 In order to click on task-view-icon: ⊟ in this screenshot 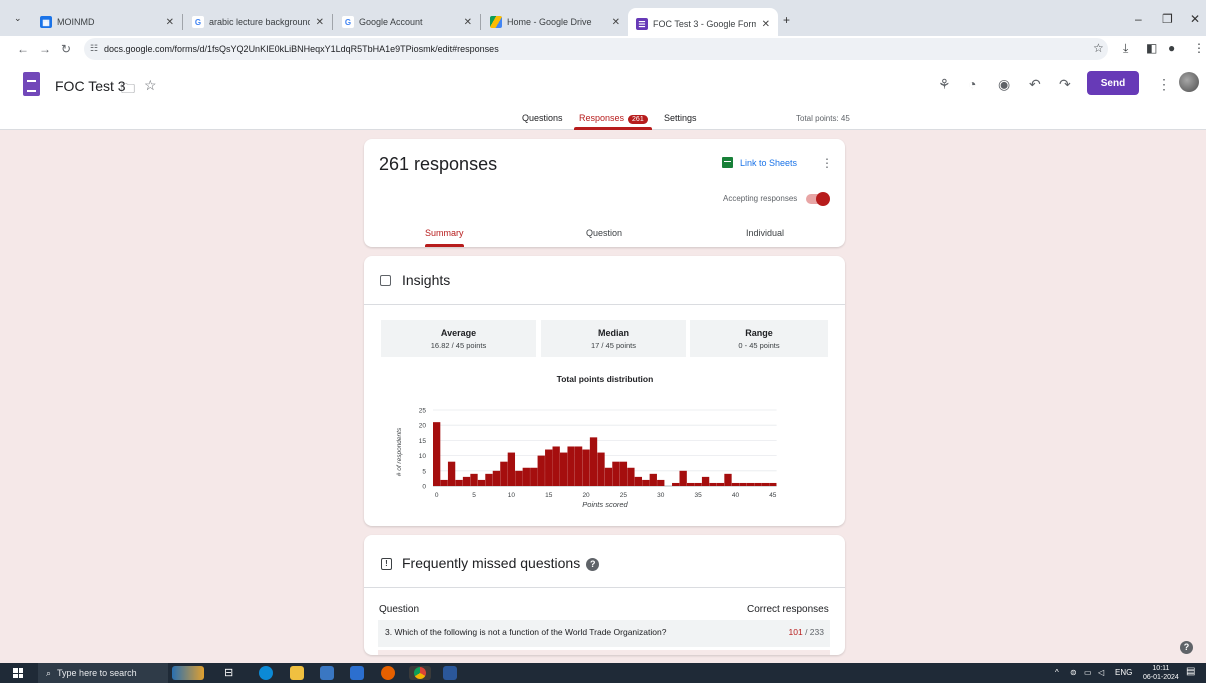, I will do `click(231, 673)`.